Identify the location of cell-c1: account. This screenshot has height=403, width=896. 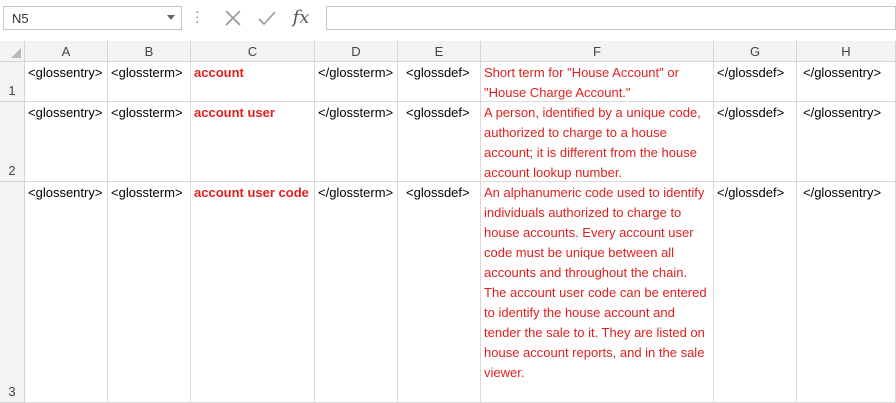
(253, 82).